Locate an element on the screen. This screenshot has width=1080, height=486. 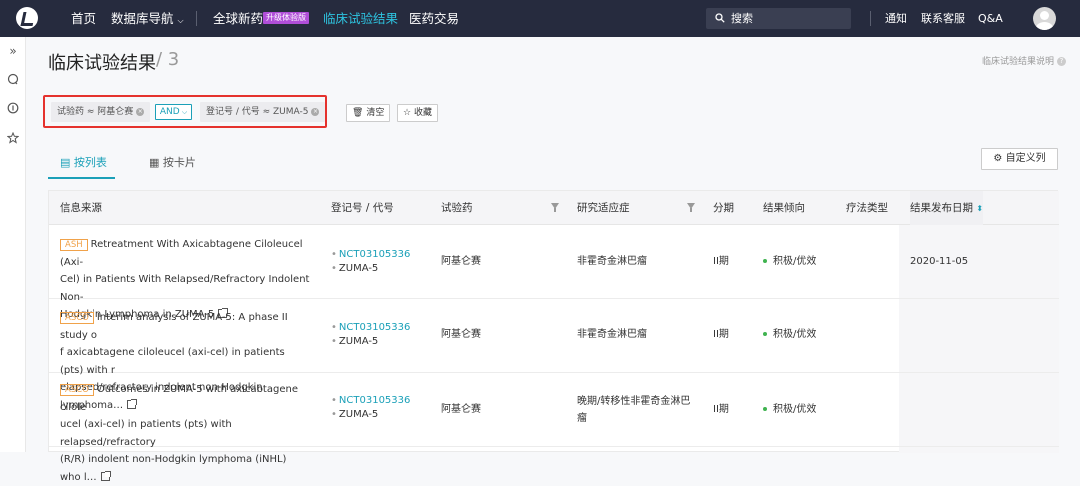
custom-columns-button: ⚙ 自定义列 is located at coordinates (1019, 159).